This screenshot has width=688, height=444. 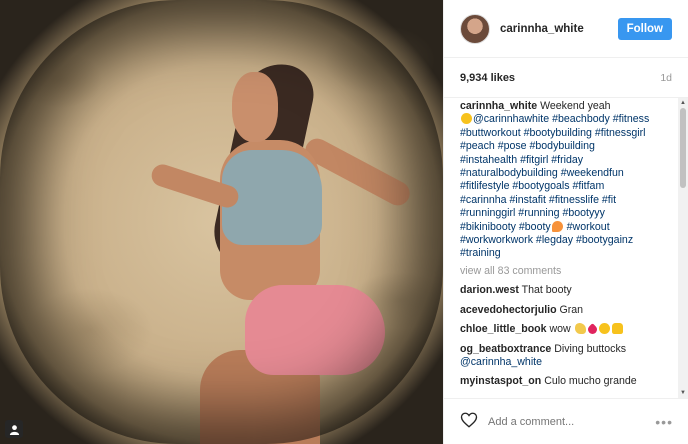 I want to click on comment-text: Gran, so click(x=571, y=309).